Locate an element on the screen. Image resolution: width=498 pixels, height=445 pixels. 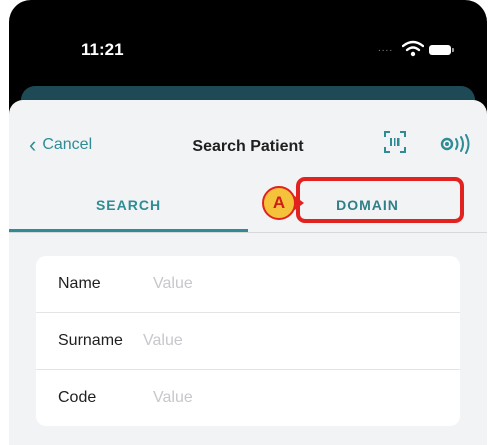
battery-icon is located at coordinates (441, 50).